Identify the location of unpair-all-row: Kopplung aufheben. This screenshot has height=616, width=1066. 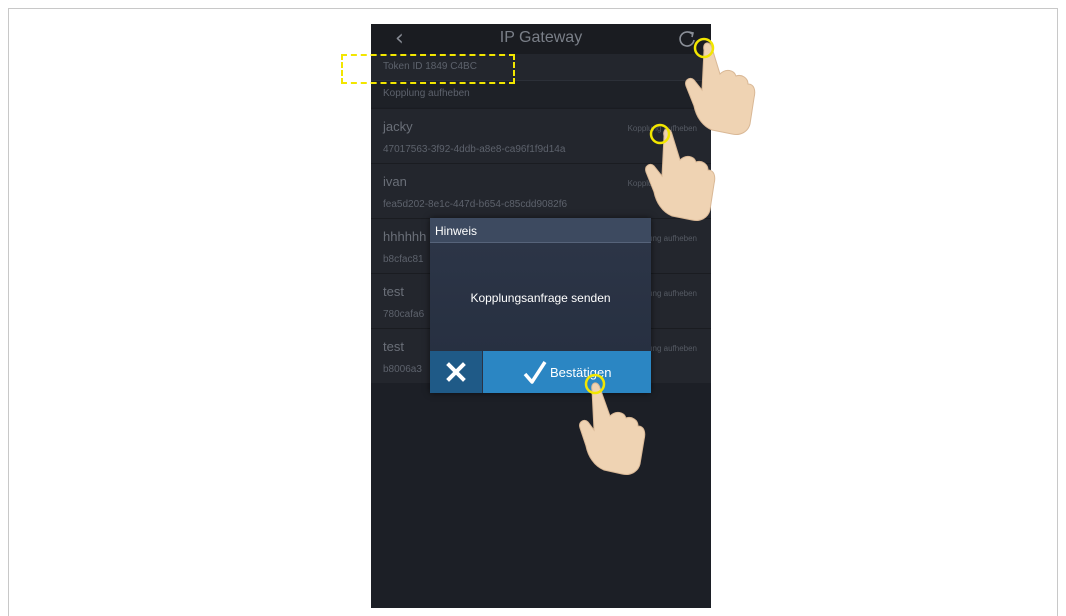
(541, 94).